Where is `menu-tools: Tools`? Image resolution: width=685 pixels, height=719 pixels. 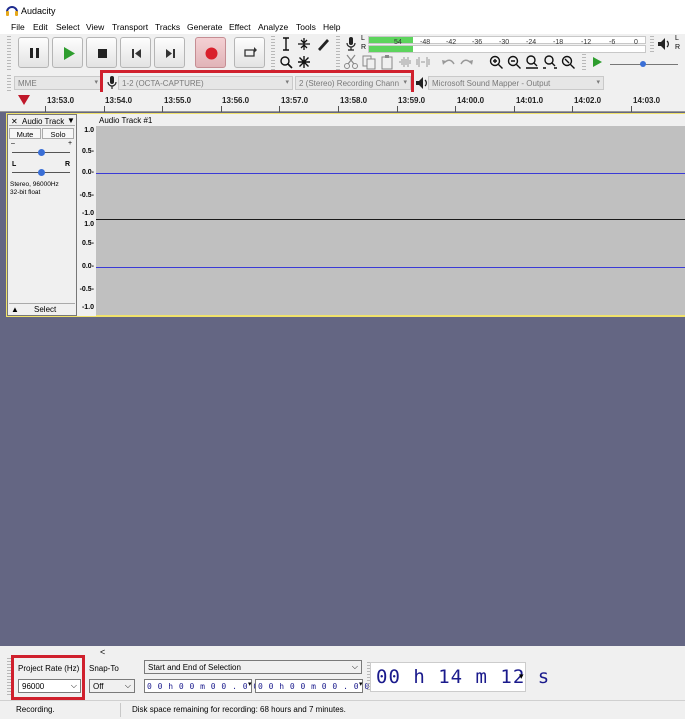
menu-tools: Tools is located at coordinates (306, 27).